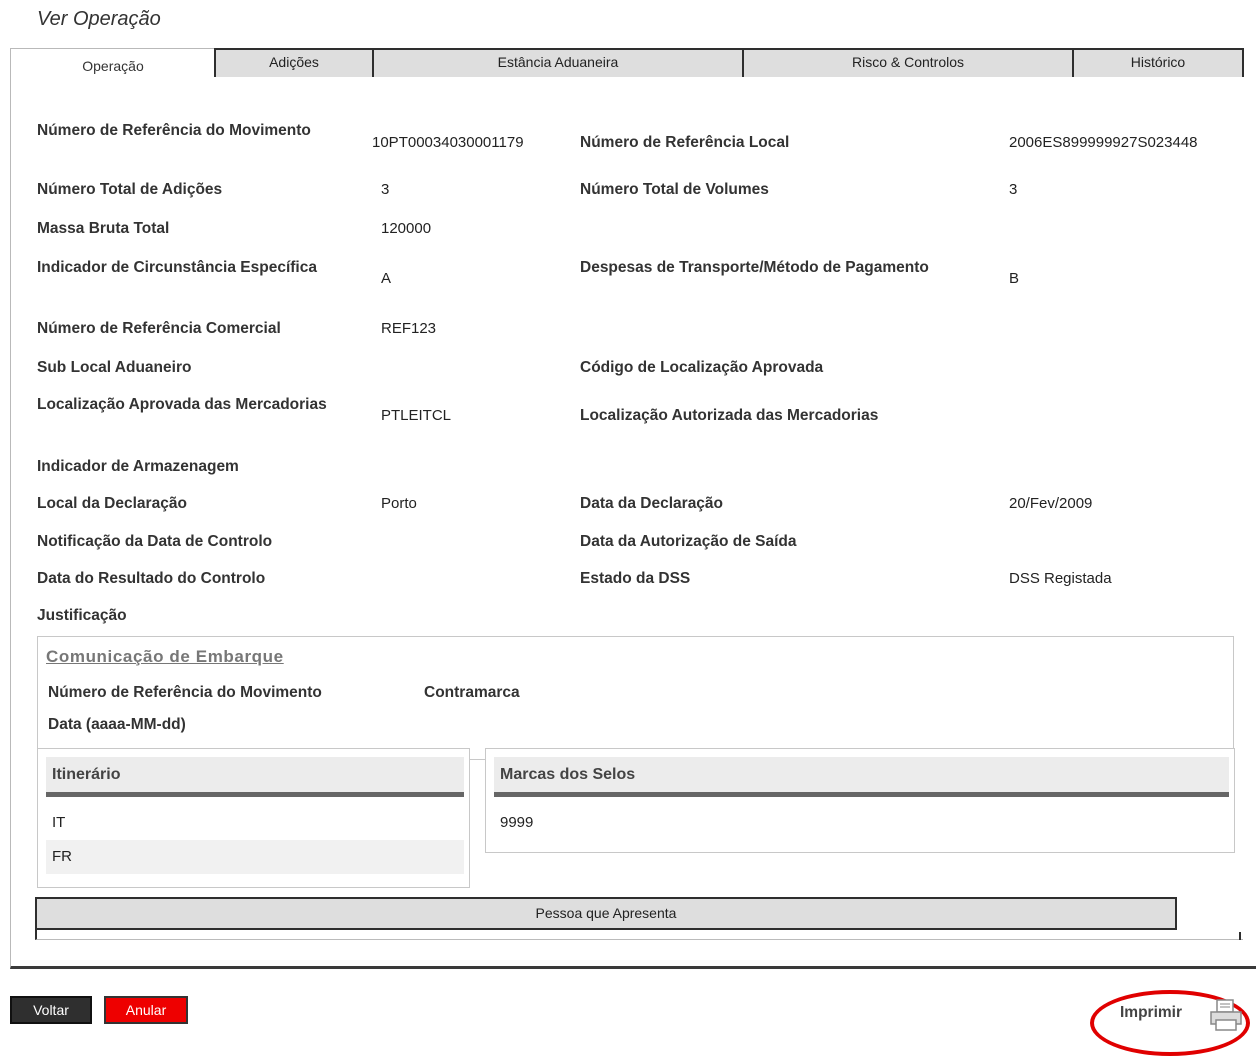 The image size is (1256, 1059). I want to click on declaration-place-value: Porto, so click(399, 503).